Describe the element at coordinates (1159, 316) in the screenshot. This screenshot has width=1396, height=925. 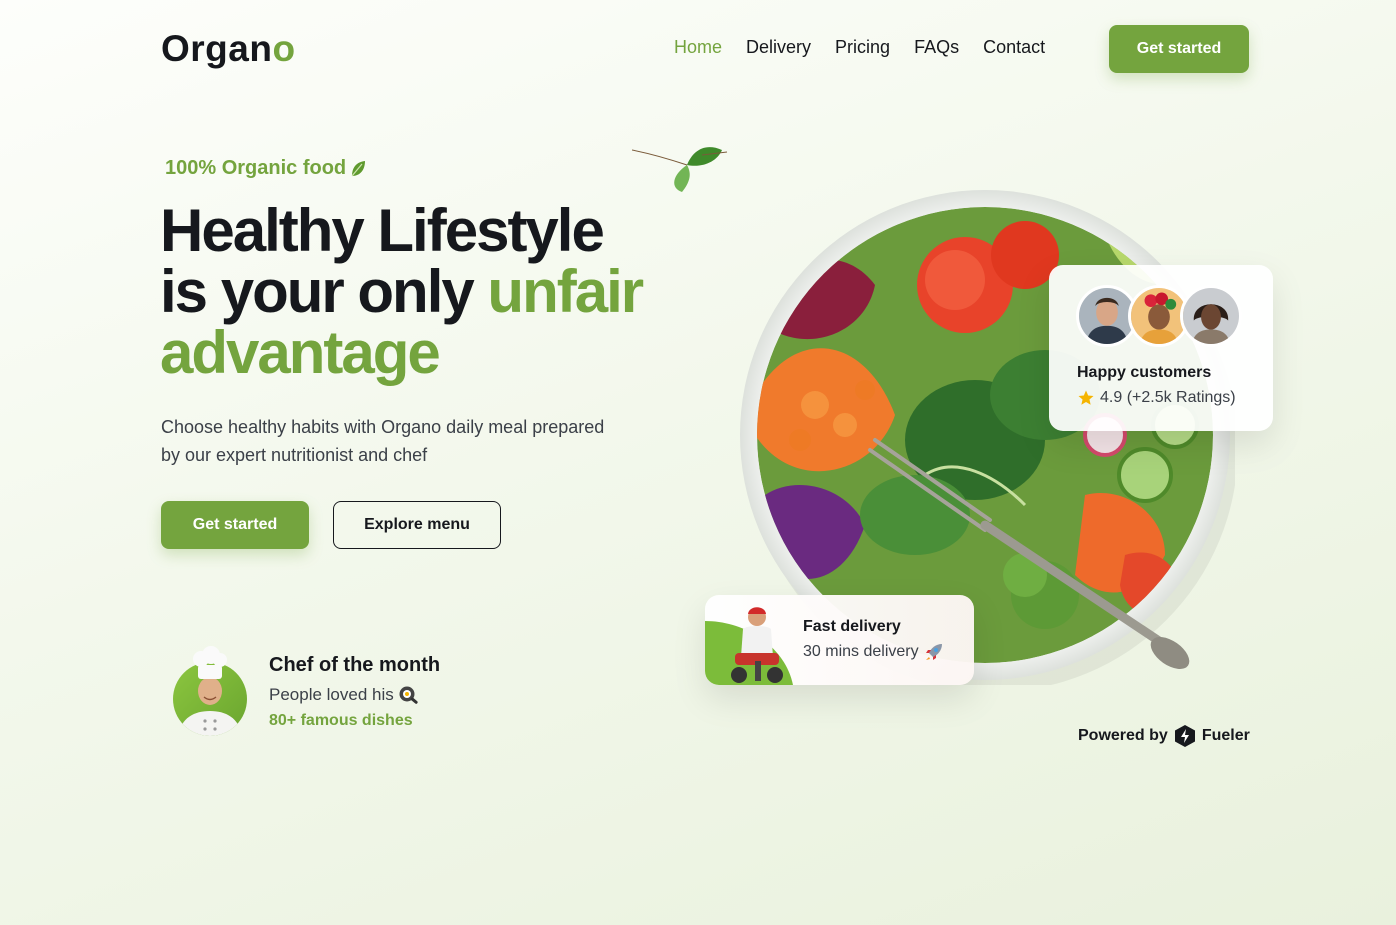
I see `customer-avatars` at that location.